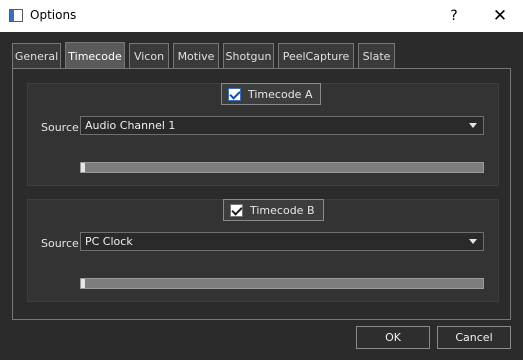  What do you see at coordinates (196, 55) in the screenshot?
I see `tab-motive: Motive` at bounding box center [196, 55].